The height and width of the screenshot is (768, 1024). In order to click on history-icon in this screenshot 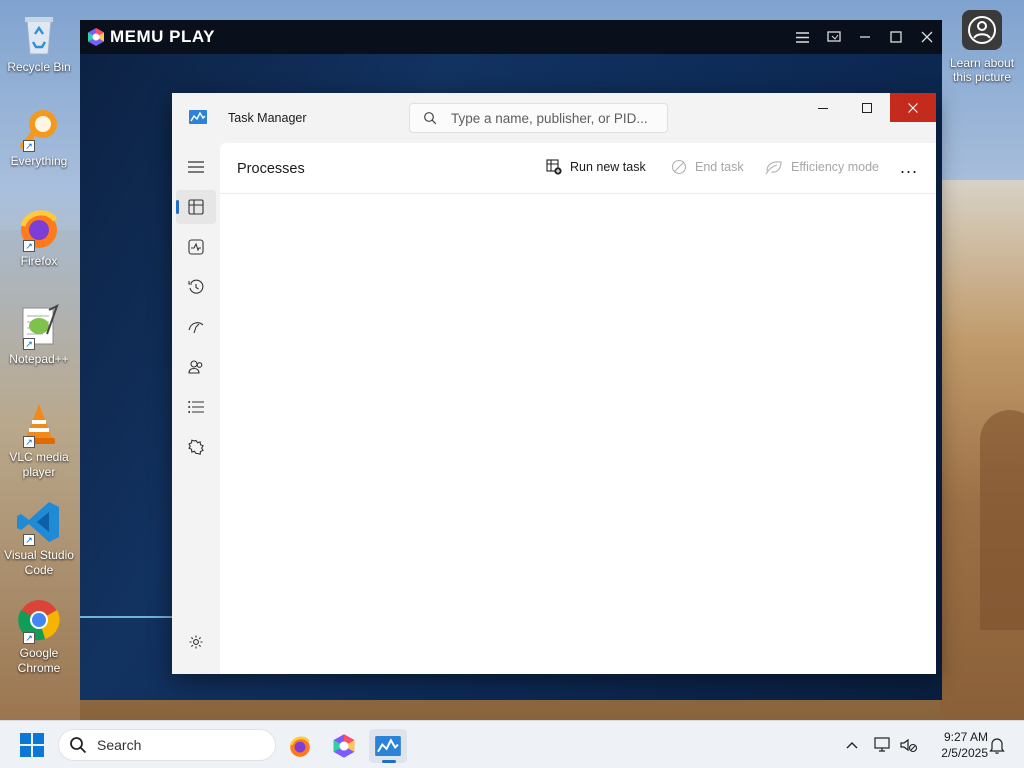, I will do `click(196, 286)`.